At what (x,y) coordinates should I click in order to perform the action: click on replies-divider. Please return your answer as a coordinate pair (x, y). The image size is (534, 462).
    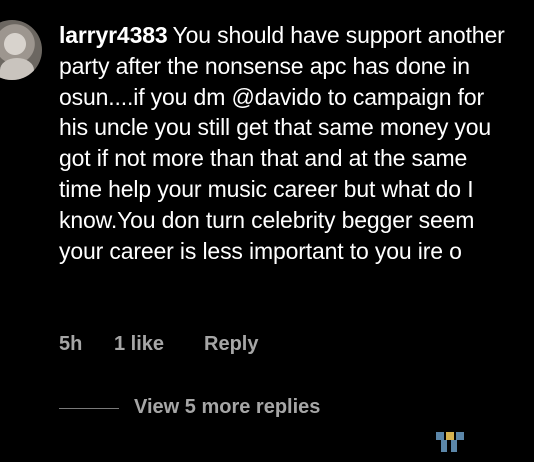
    Looking at the image, I should click on (89, 408).